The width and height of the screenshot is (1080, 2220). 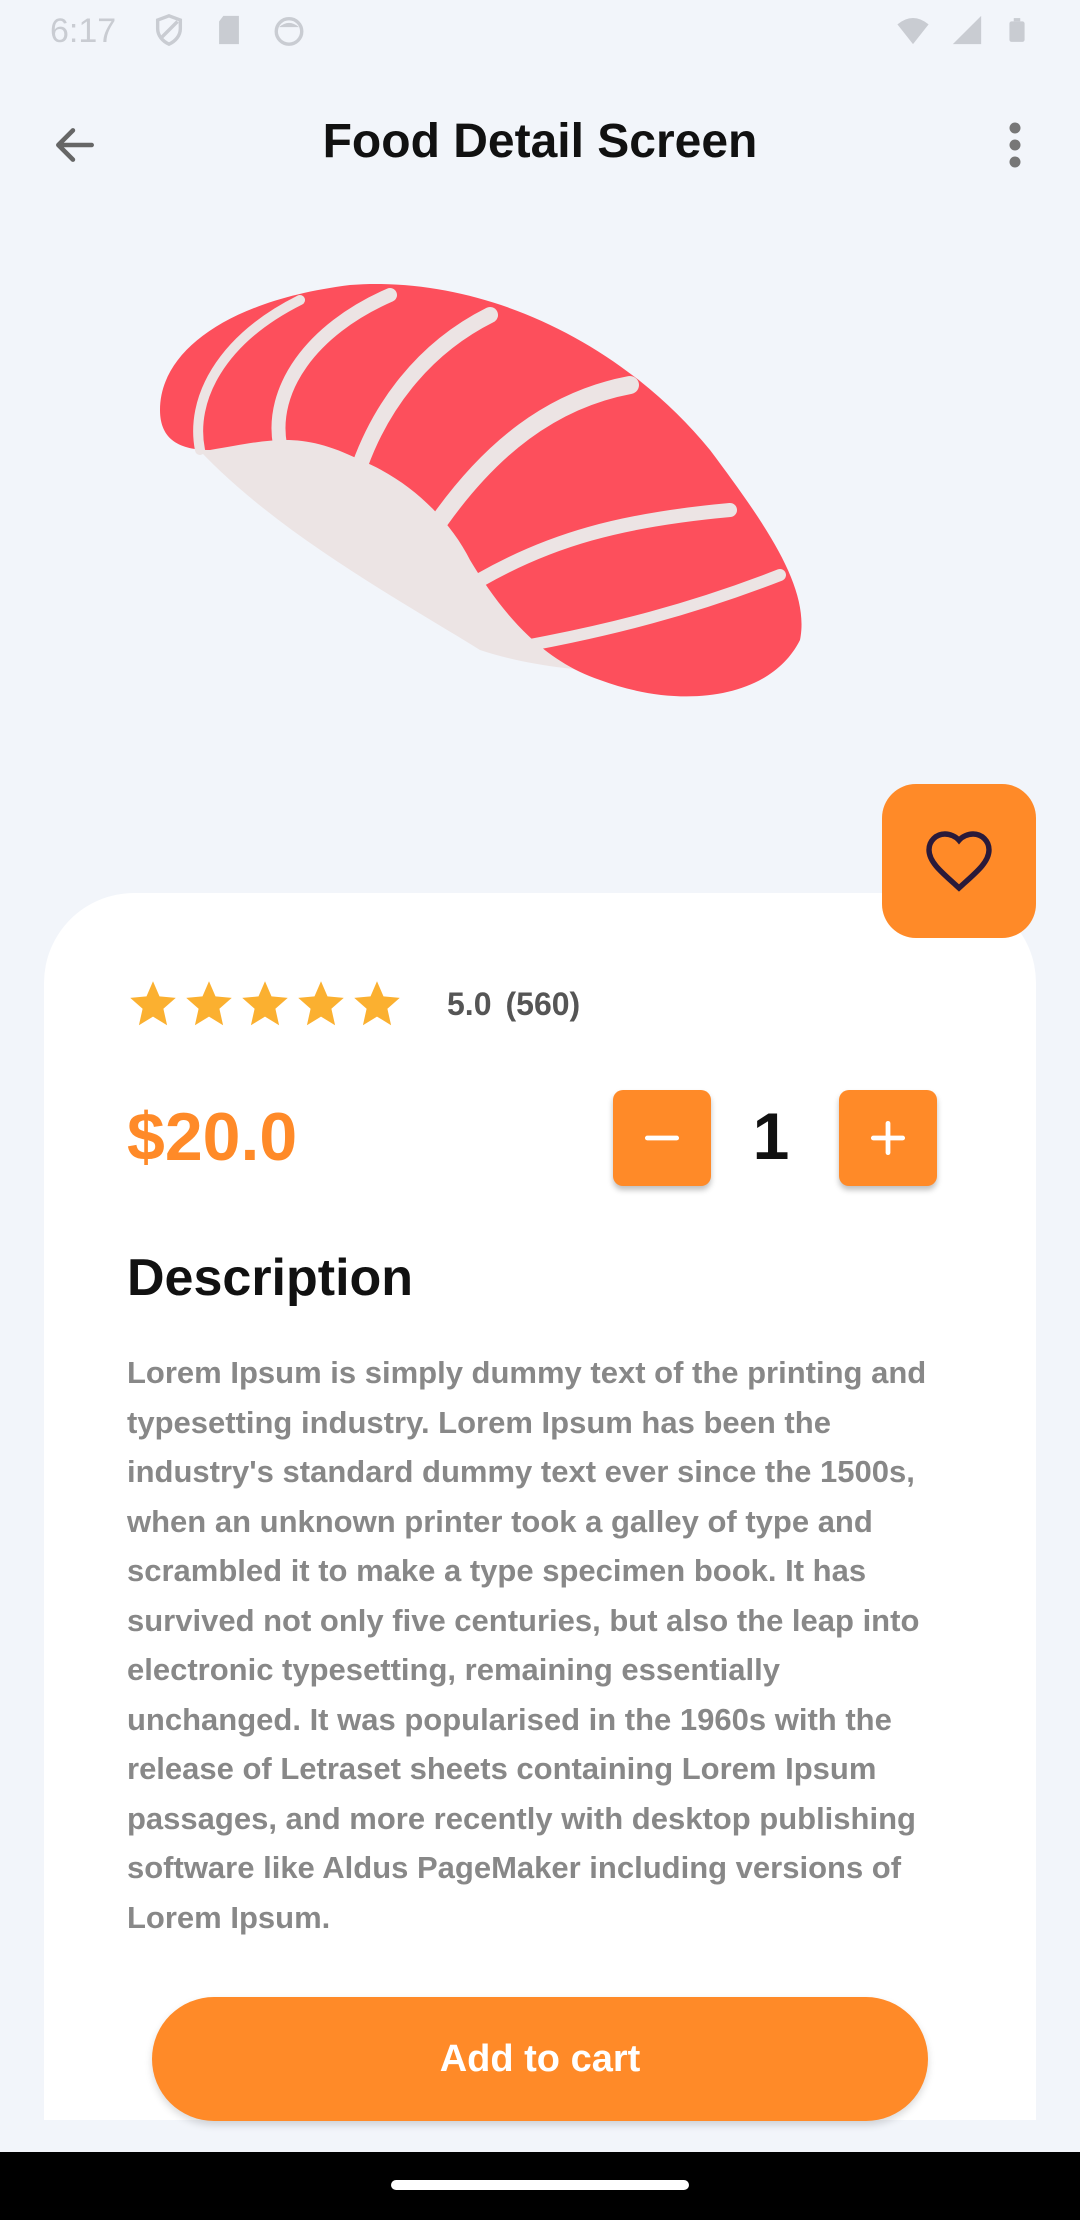 I want to click on sd-card-icon, so click(x=229, y=30).